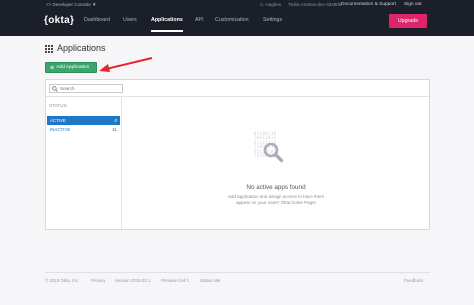  What do you see at coordinates (167, 31) in the screenshot?
I see `active-nav-indicator` at bounding box center [167, 31].